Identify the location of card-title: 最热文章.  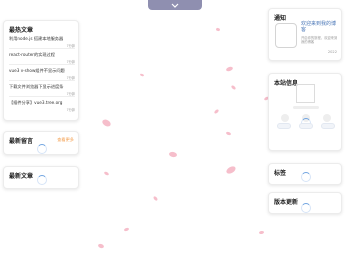
(21, 30).